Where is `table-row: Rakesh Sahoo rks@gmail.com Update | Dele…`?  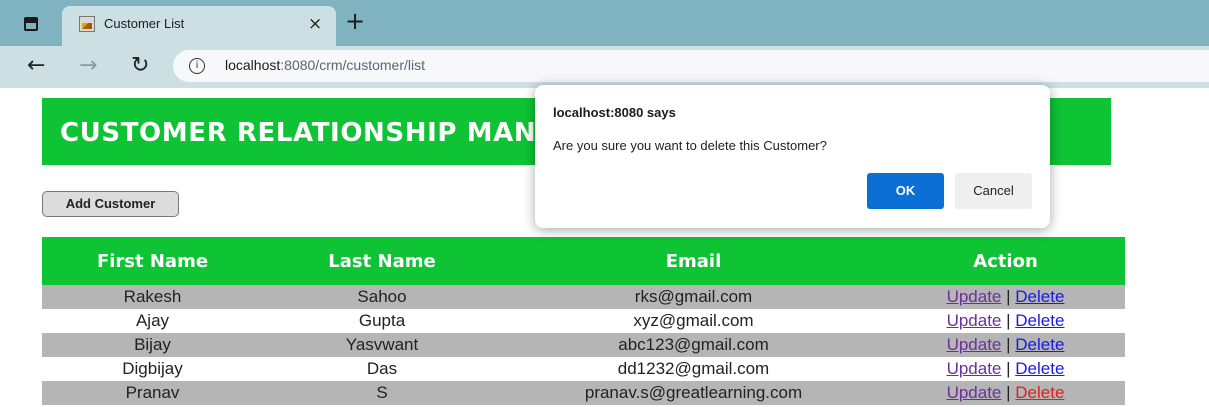
table-row: Rakesh Sahoo rks@gmail.com Update | Dele… is located at coordinates (583, 297).